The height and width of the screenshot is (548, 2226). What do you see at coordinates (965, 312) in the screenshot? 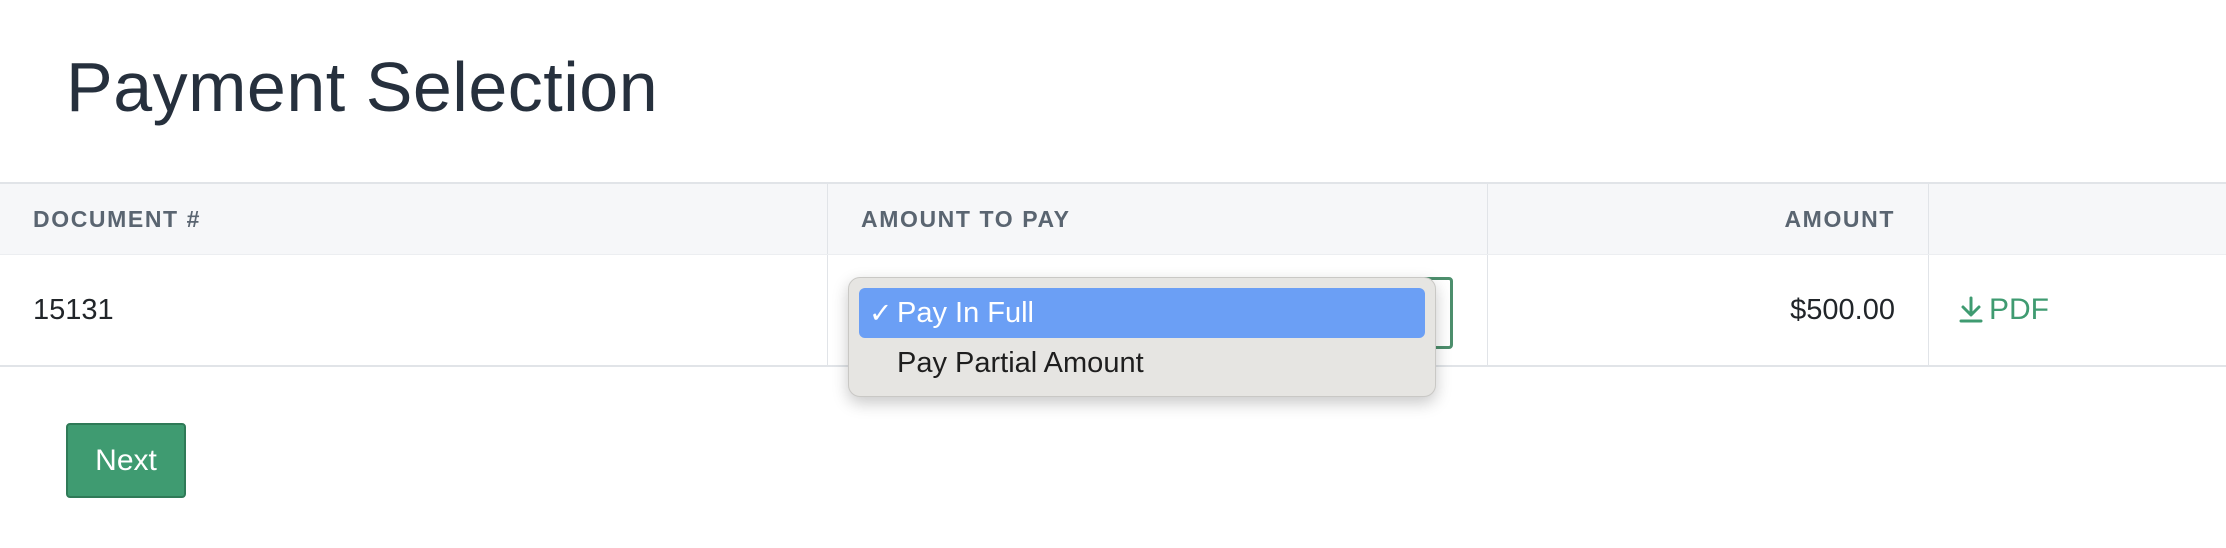
I see `option-label: Pay In Full` at bounding box center [965, 312].